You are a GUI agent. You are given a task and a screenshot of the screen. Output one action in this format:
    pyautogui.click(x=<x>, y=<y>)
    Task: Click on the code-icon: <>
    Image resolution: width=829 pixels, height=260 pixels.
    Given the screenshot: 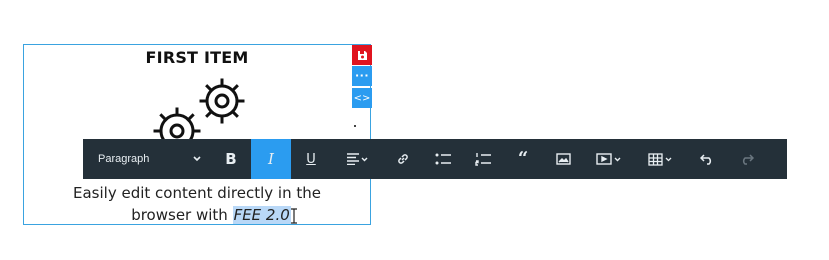 What is the action you would take?
    pyautogui.click(x=362, y=98)
    